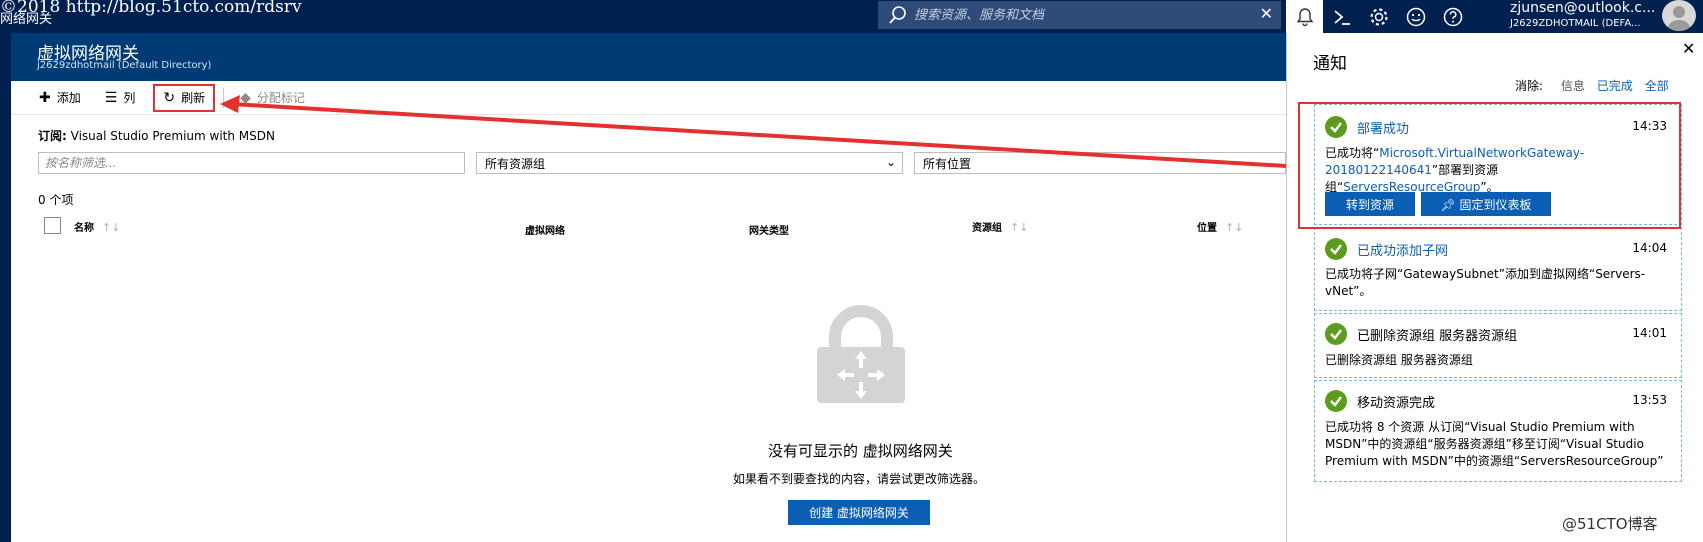  I want to click on annotation-highlight-box, so click(1489, 165).